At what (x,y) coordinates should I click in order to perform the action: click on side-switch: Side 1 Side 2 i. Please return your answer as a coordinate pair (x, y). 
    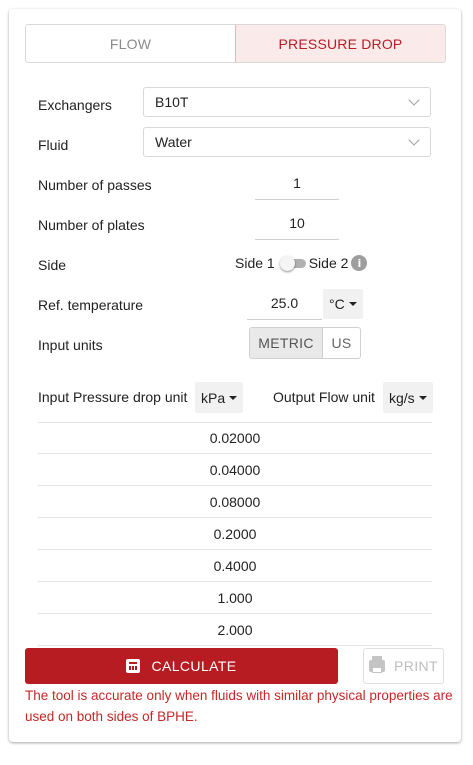
    Looking at the image, I should click on (301, 263).